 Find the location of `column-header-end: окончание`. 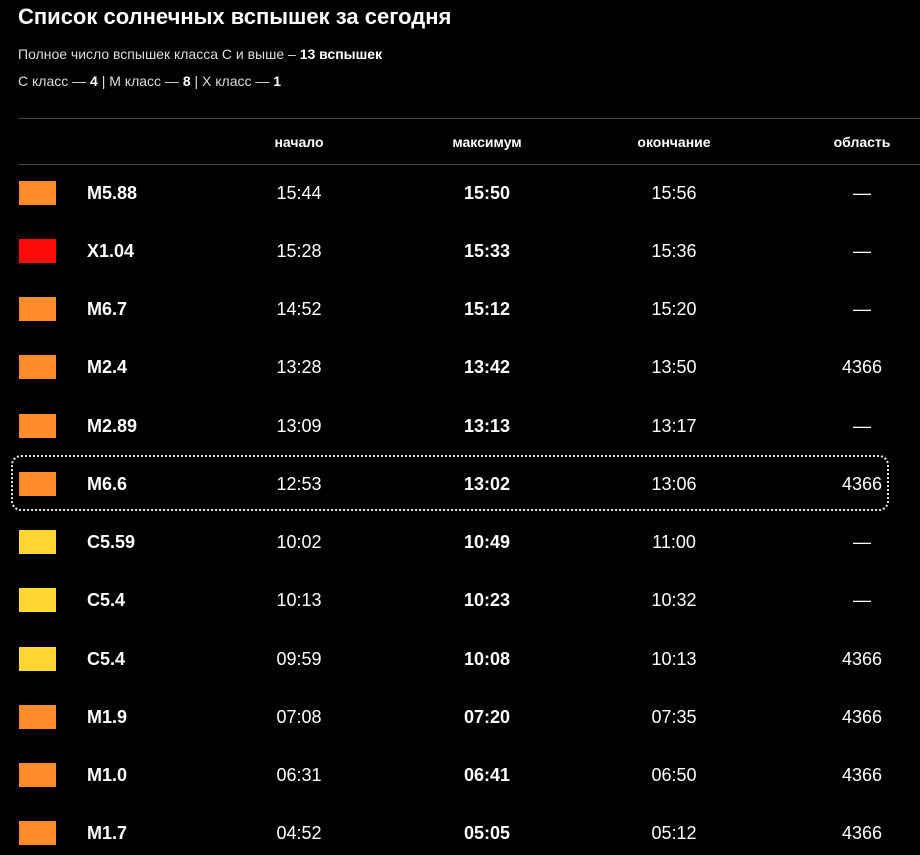

column-header-end: окончание is located at coordinates (674, 142).